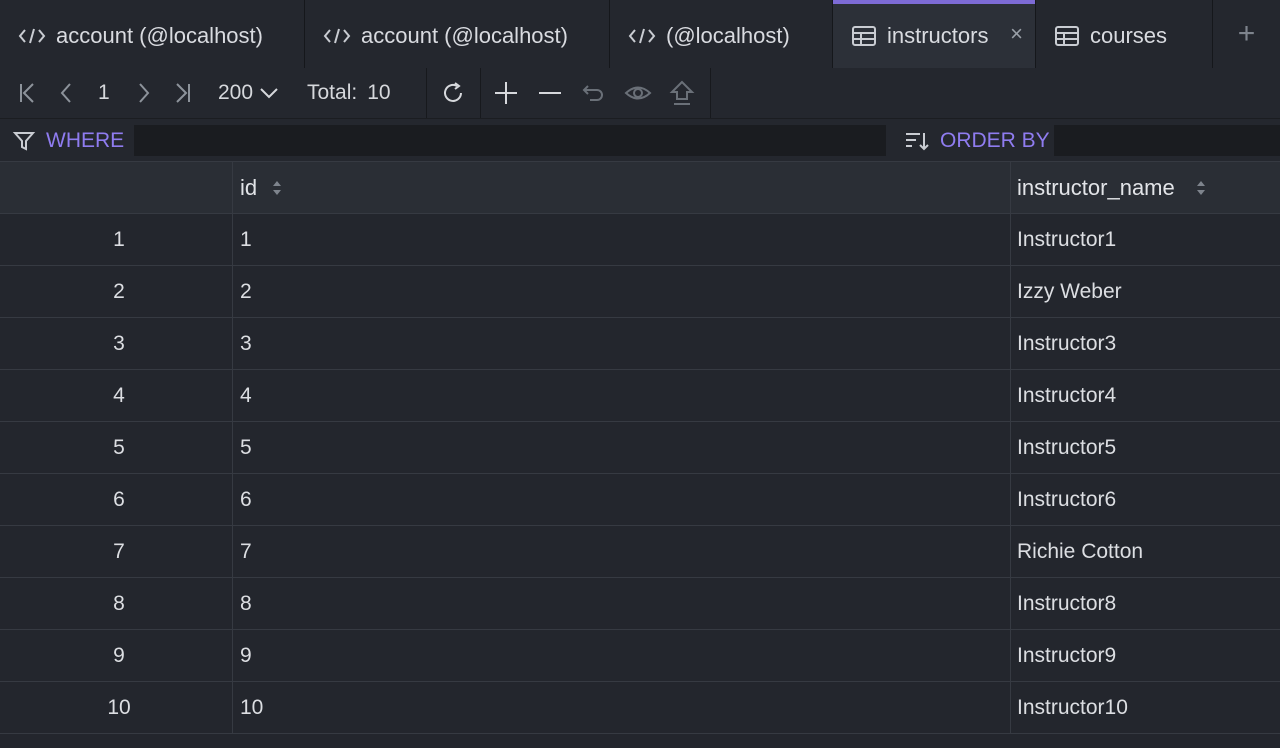 The image size is (1280, 748). I want to click on row-number-header, so click(116, 187).